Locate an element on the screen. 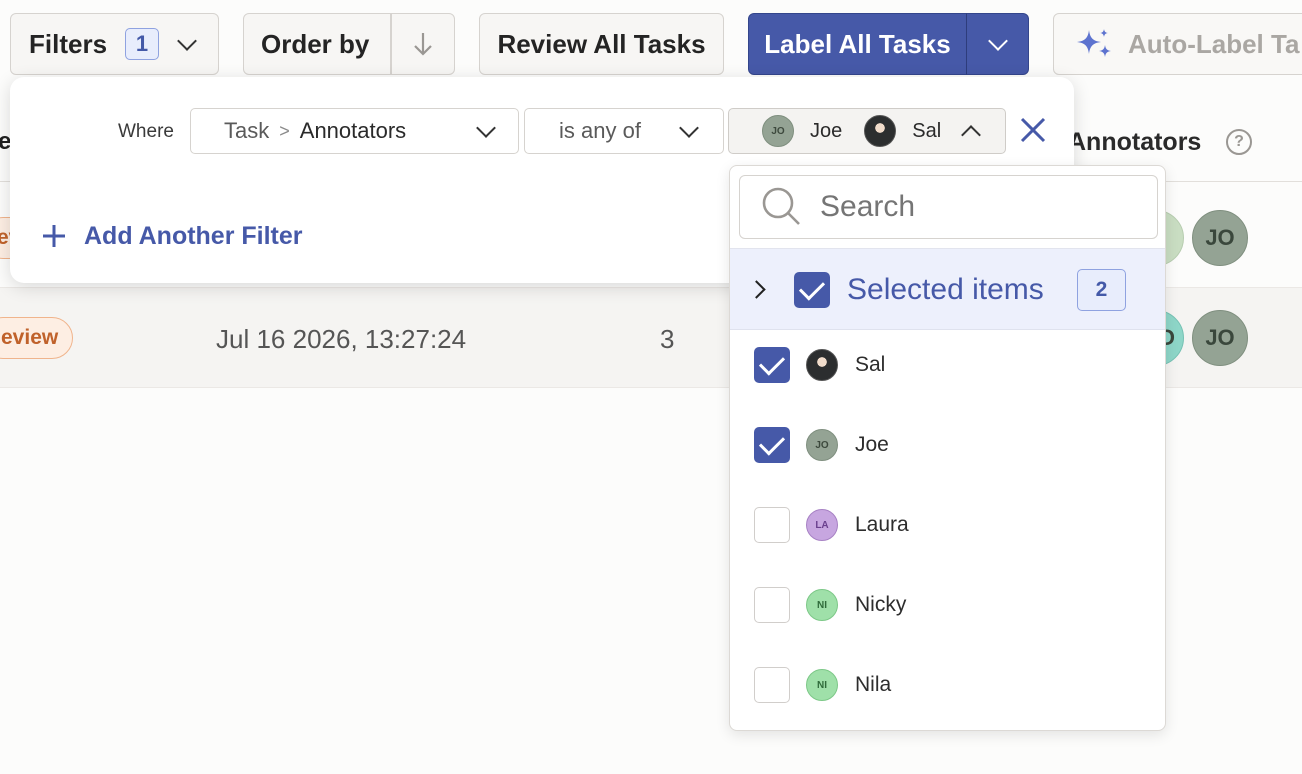  auto-label-button: Auto-Label Ta is located at coordinates (1177, 44).